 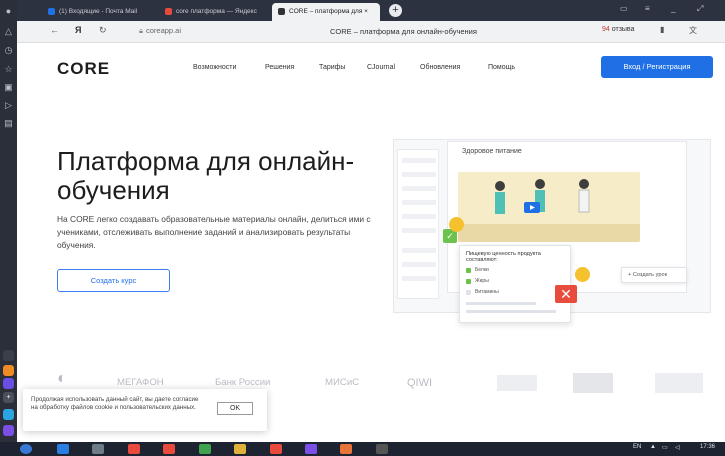 I want to click on reviews-count: 94, so click(x=606, y=29).